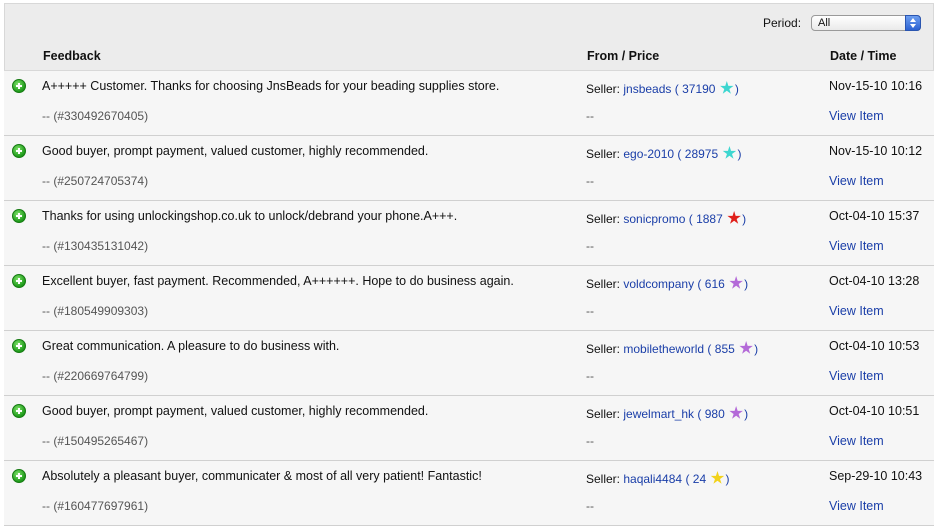  I want to click on feedback-score-link: 24, so click(699, 479).